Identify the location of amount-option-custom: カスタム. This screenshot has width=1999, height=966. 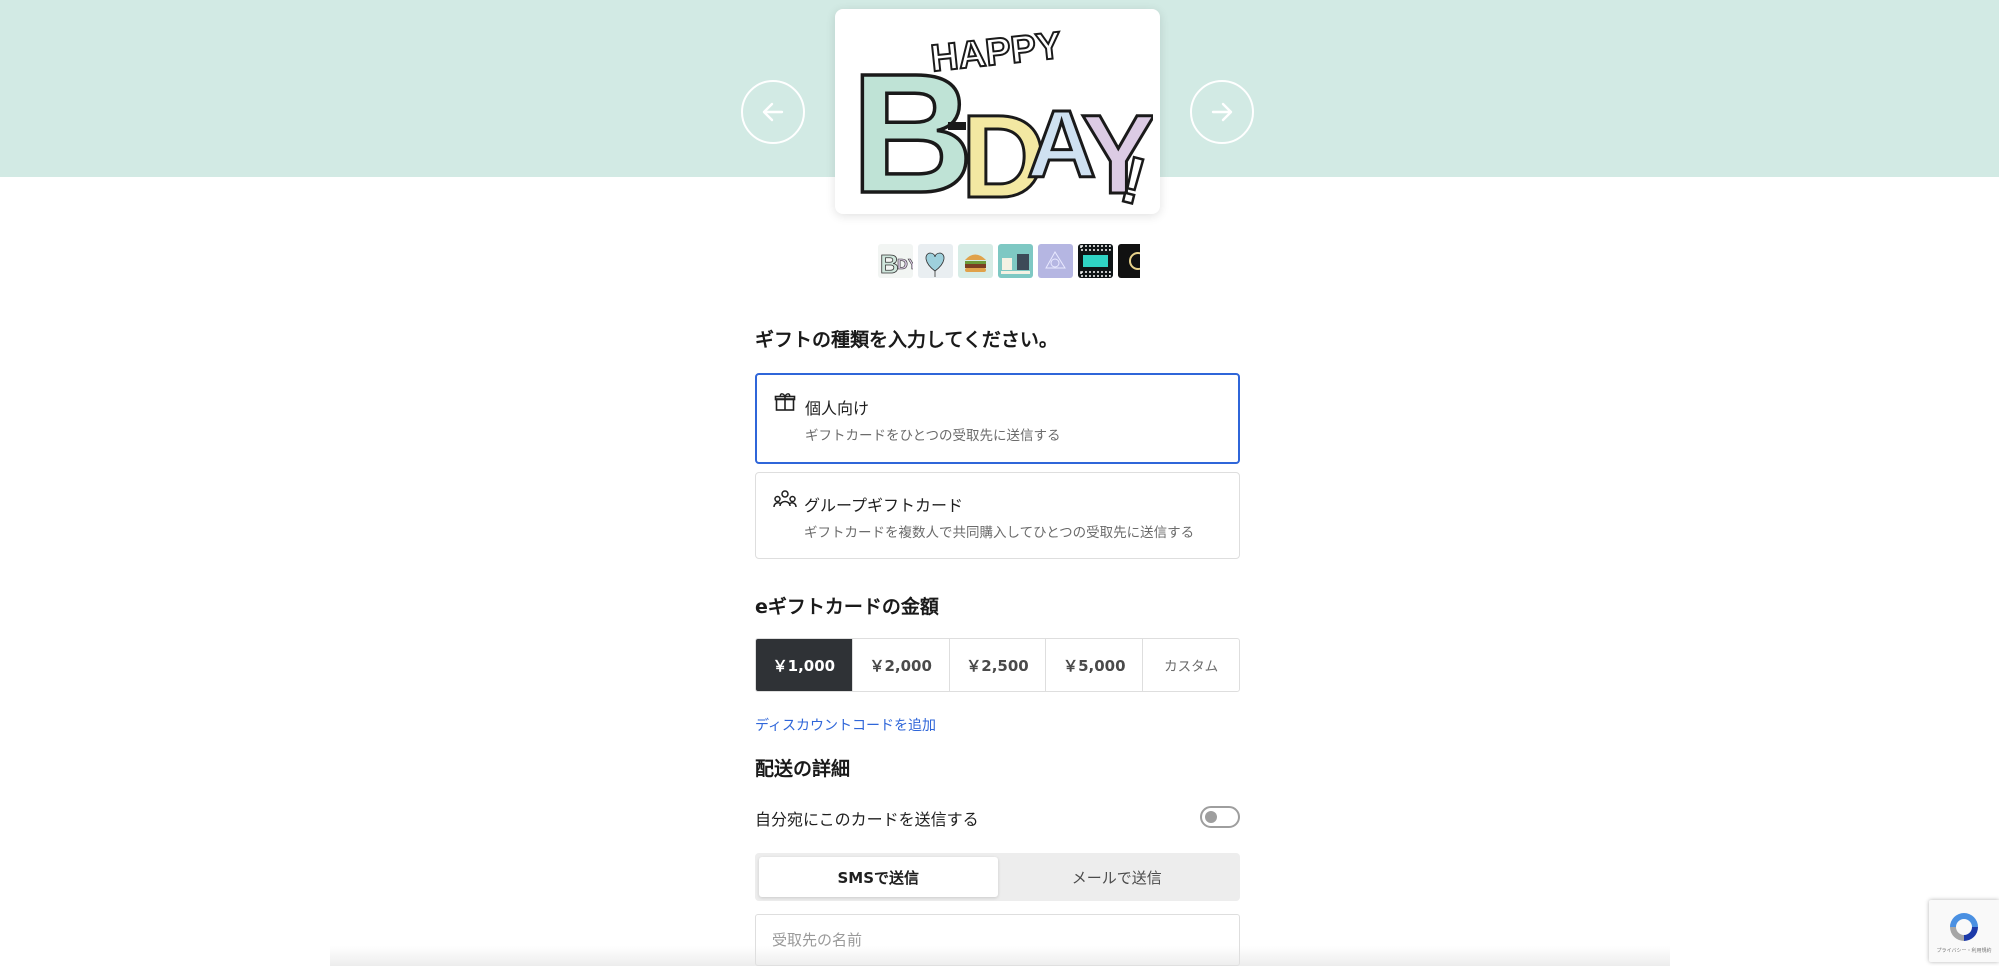
(1191, 665).